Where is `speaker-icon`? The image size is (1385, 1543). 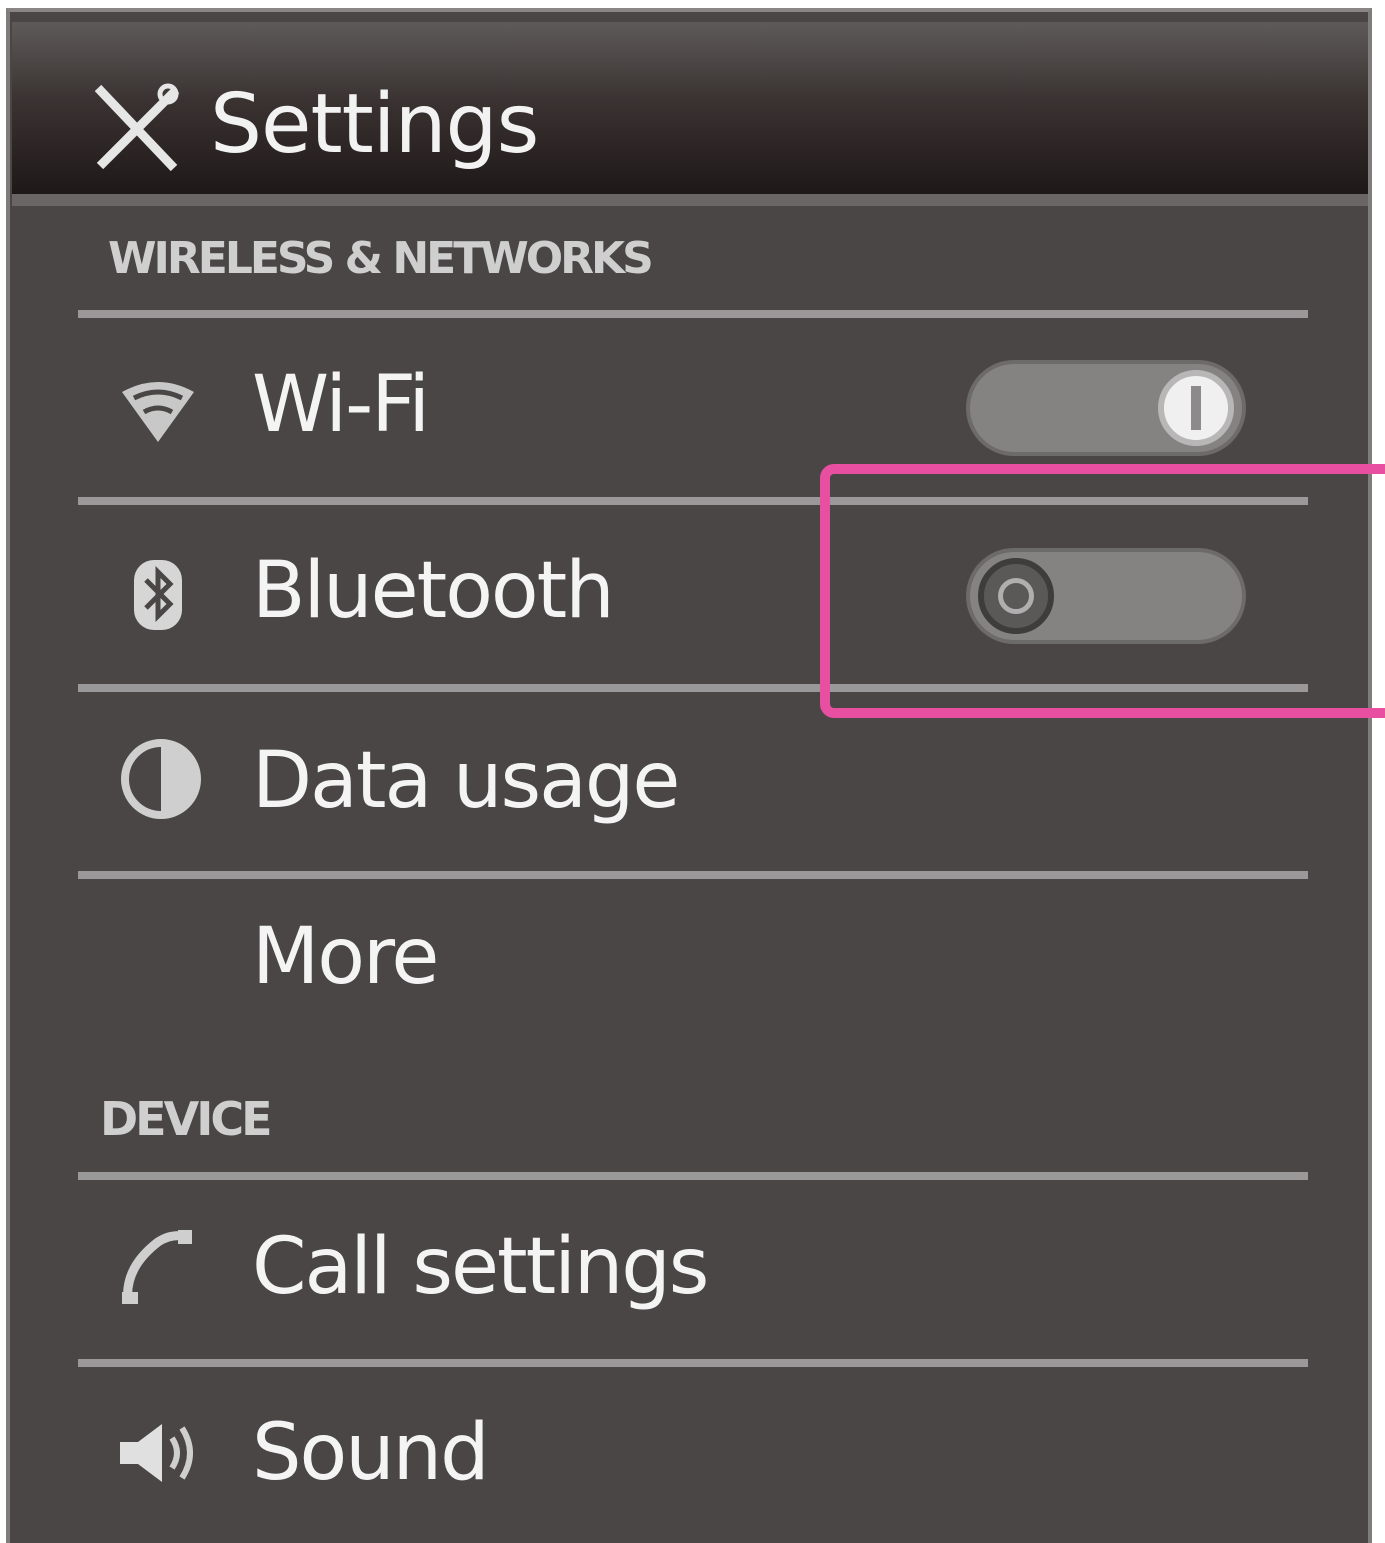 speaker-icon is located at coordinates (159, 1455).